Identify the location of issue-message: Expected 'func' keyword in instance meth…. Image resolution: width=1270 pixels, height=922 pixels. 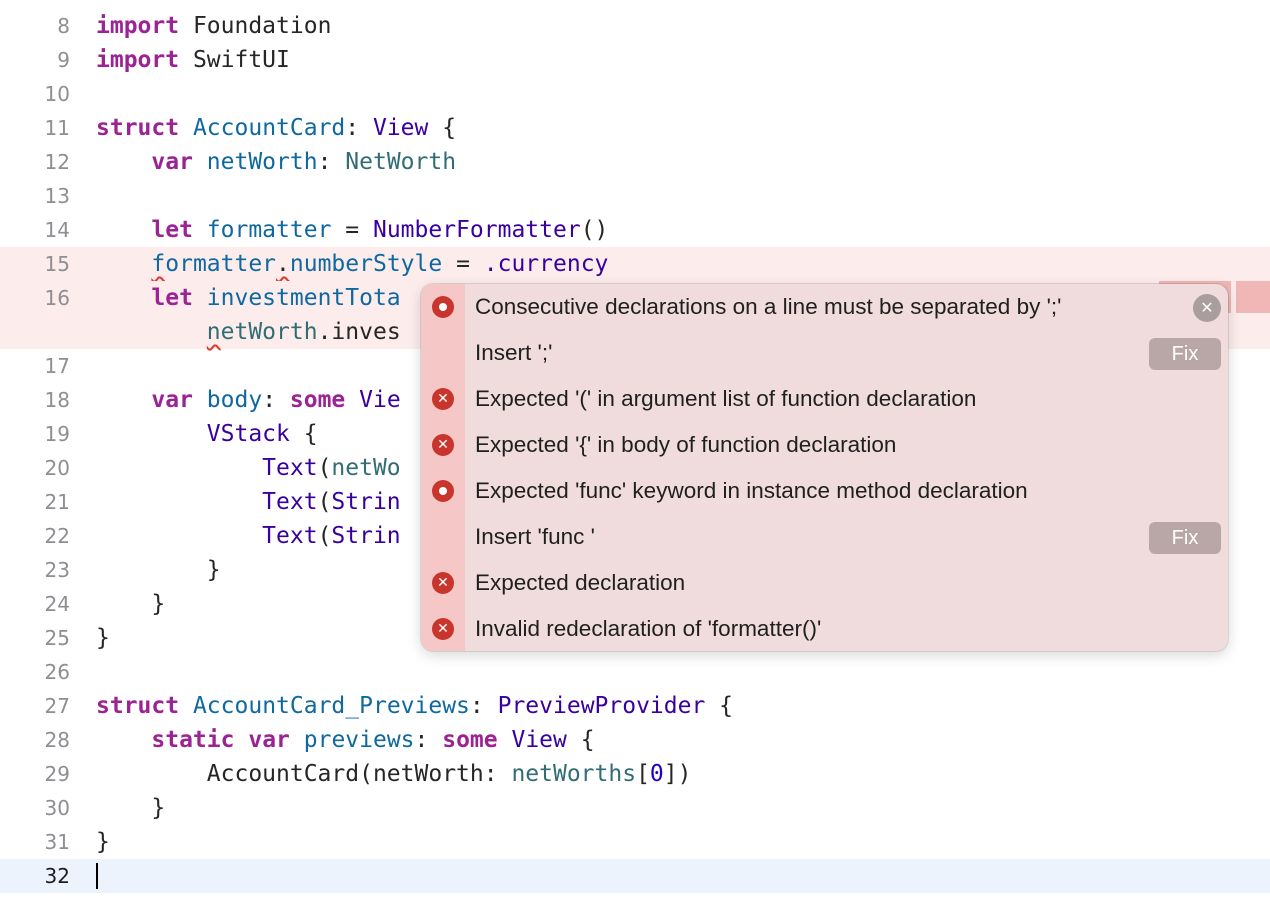
(751, 490).